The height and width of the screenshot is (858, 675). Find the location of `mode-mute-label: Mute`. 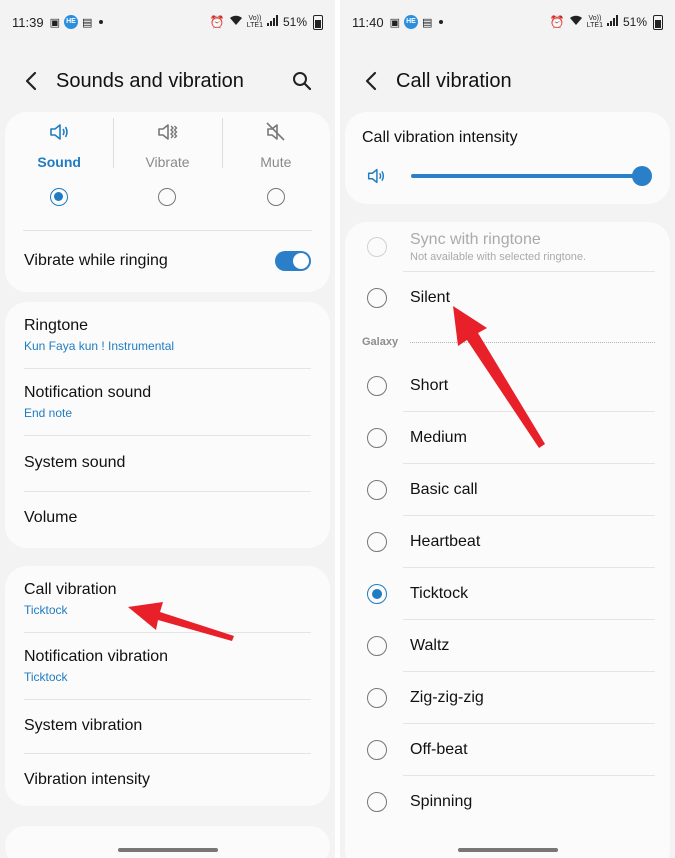

mode-mute-label: Mute is located at coordinates (276, 162).